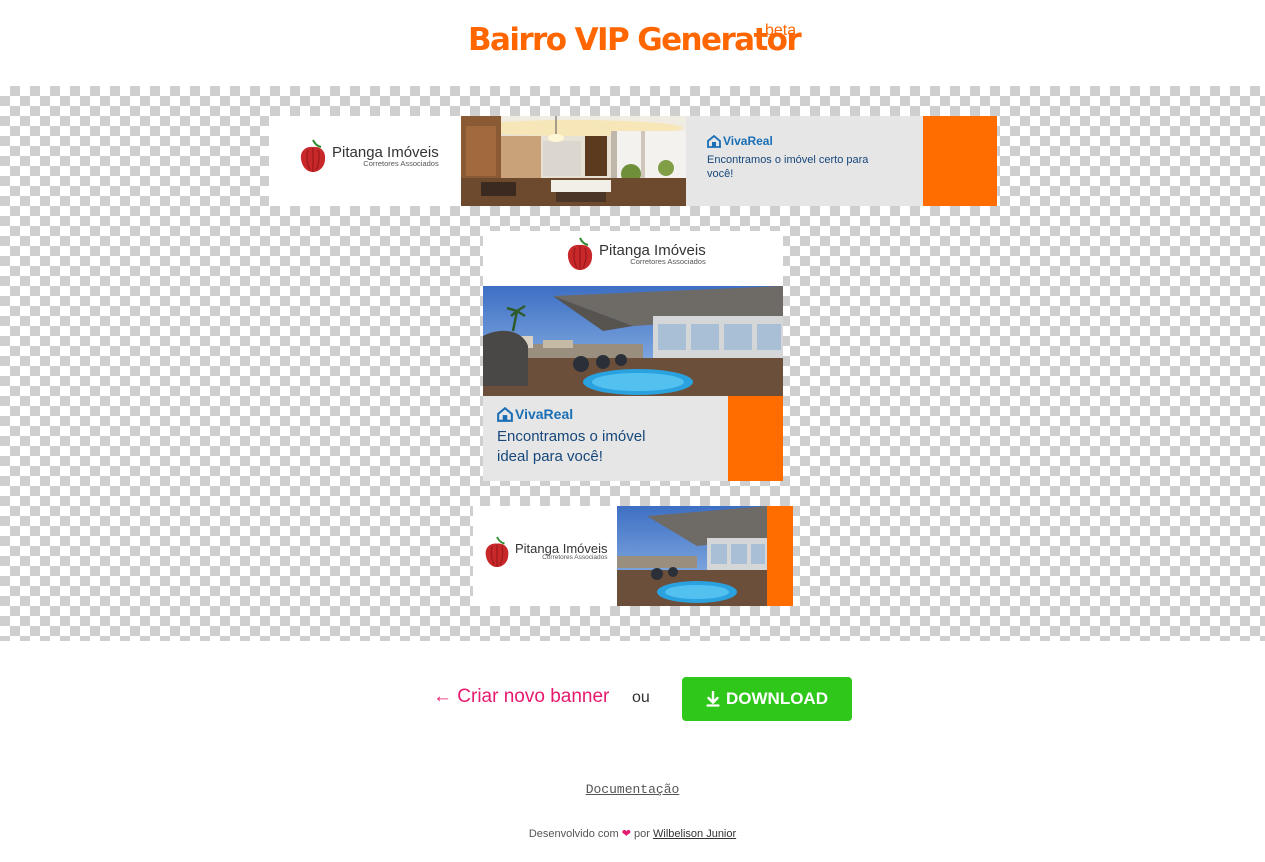  I want to click on header: Bairro VIP Generator beta, so click(632, 43).